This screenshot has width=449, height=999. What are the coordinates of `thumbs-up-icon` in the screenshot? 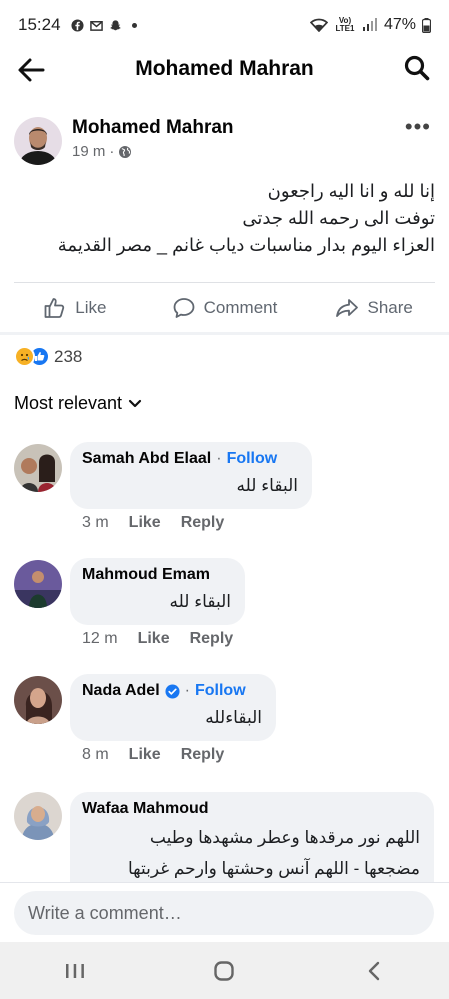 It's located at (54, 308).